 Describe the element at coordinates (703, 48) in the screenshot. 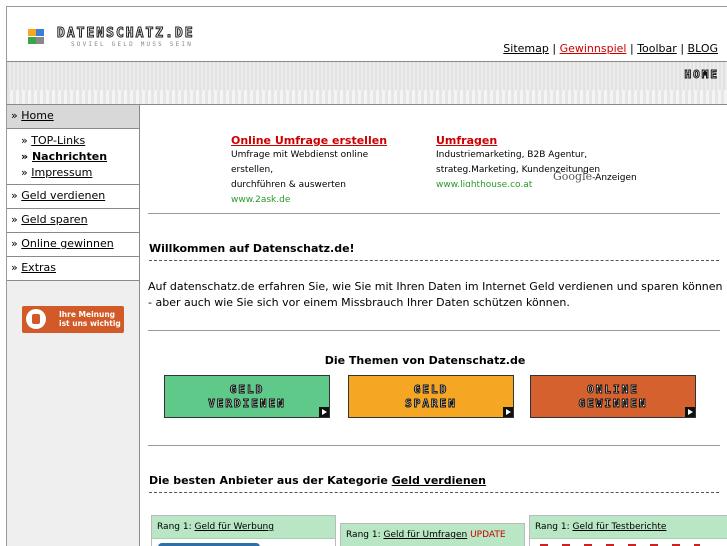

I see `blog-link: BLOG` at that location.